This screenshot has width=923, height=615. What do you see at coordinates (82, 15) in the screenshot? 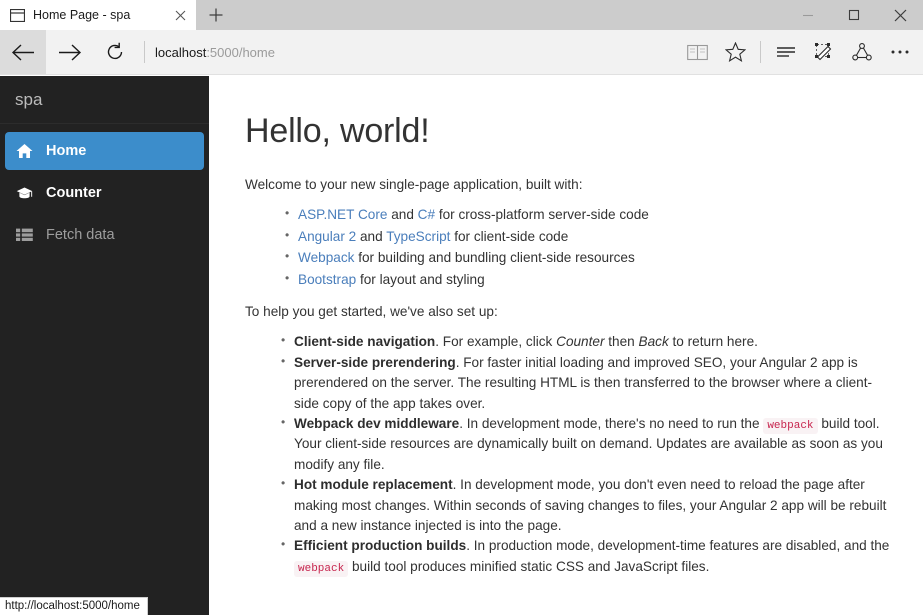
I see `tab-title: Home Page - spa` at bounding box center [82, 15].